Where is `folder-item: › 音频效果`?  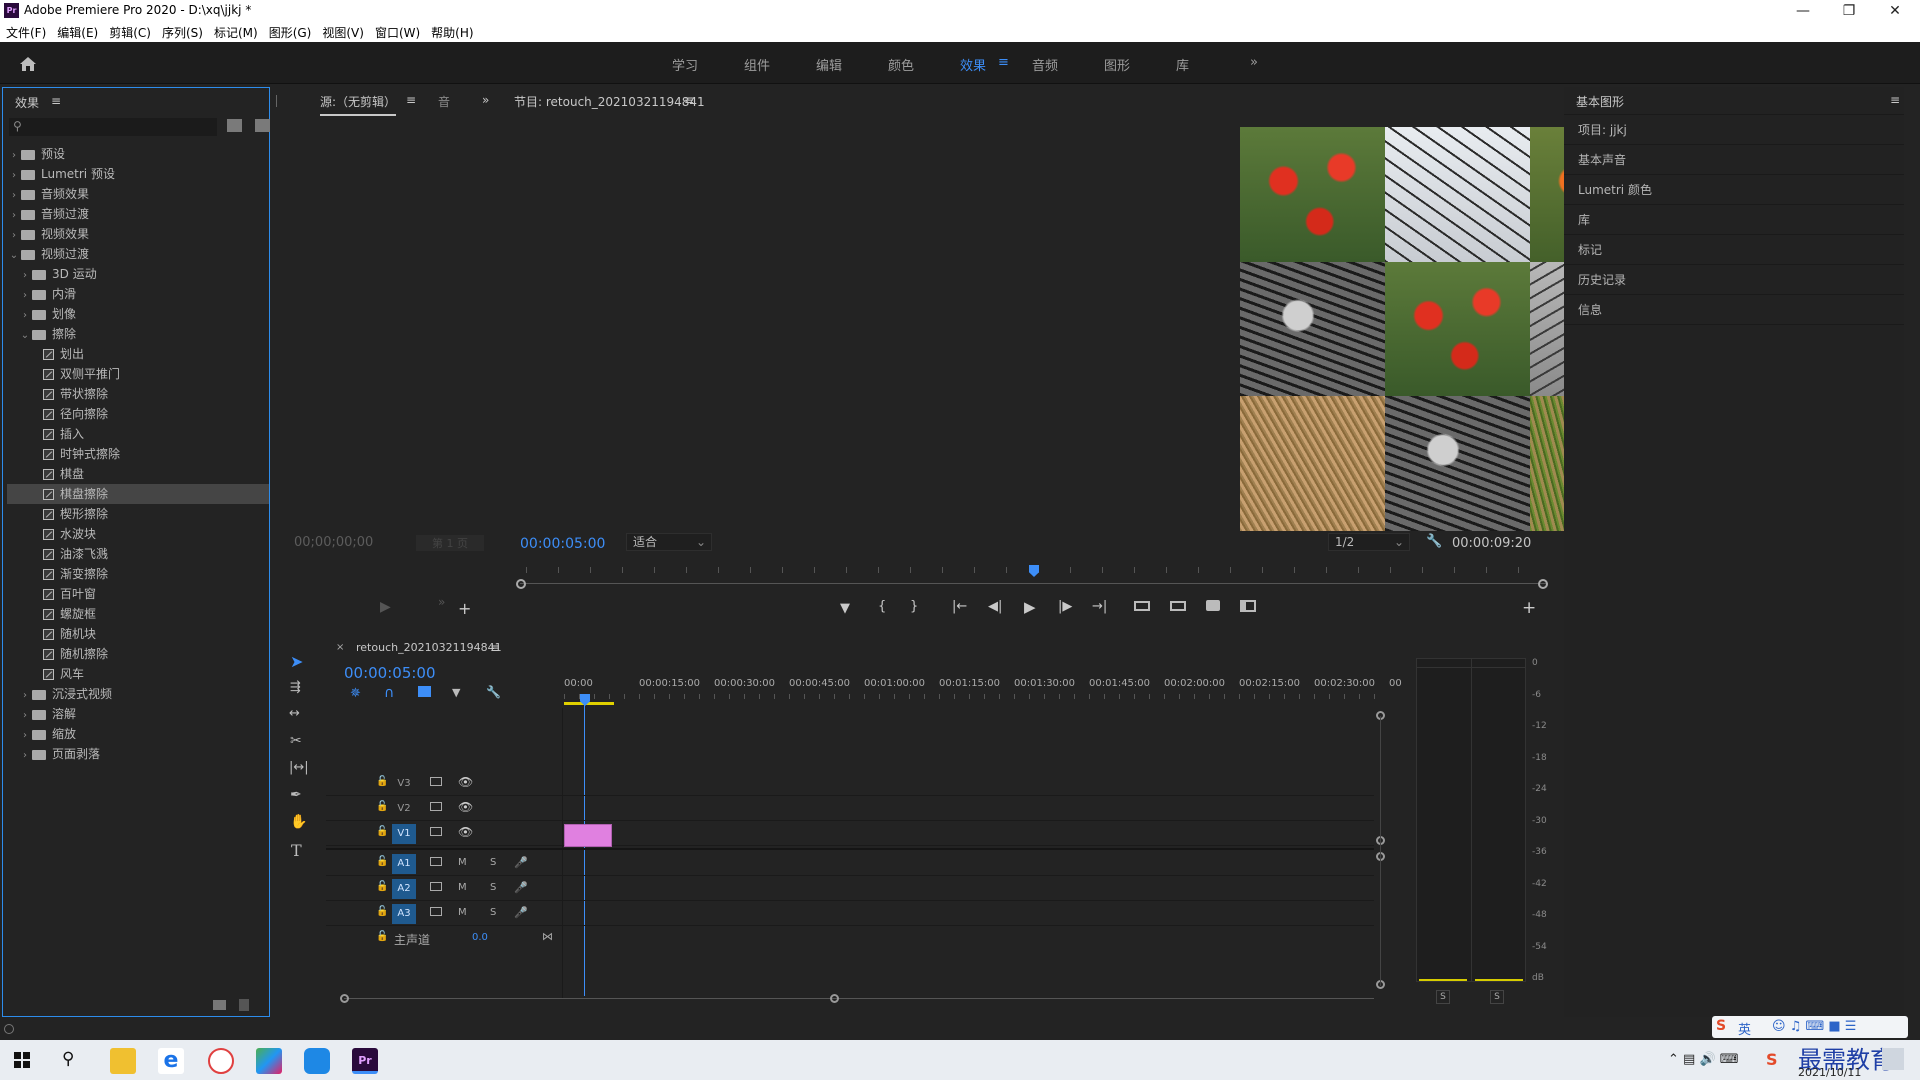 folder-item: › 音频效果 is located at coordinates (138, 194).